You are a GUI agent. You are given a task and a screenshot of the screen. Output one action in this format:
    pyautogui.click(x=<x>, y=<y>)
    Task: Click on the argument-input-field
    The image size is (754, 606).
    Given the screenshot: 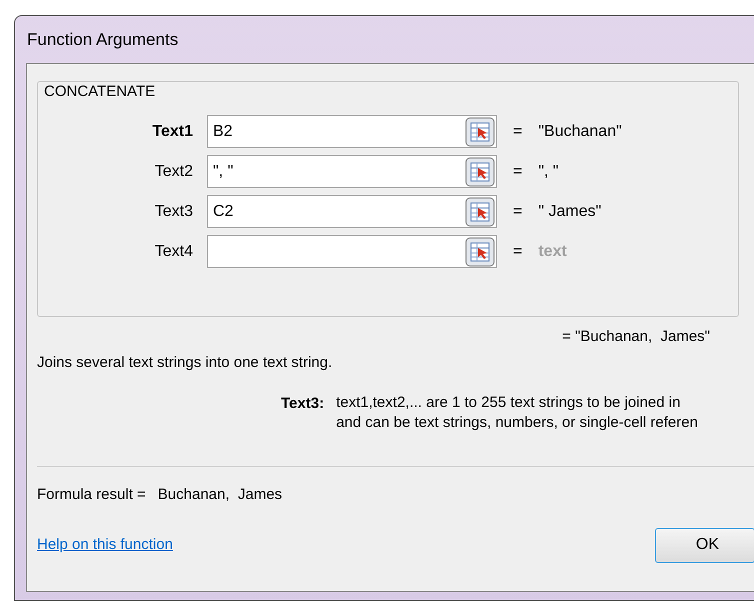 What is the action you would take?
    pyautogui.click(x=352, y=251)
    